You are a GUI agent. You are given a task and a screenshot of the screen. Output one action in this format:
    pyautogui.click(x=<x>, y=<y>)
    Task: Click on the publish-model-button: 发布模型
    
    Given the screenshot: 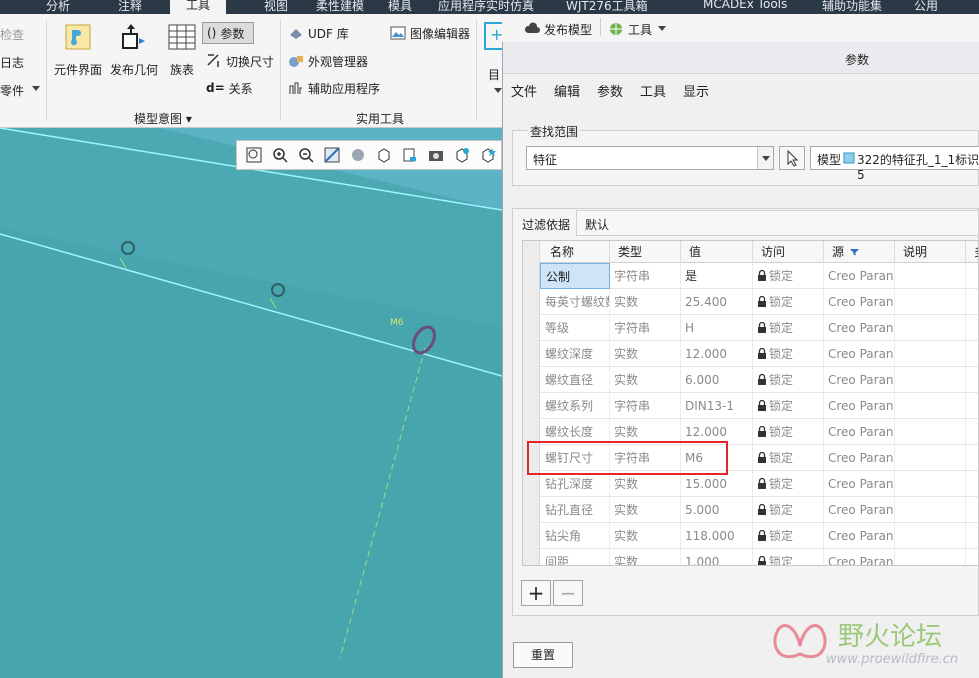 What is the action you would take?
    pyautogui.click(x=558, y=29)
    